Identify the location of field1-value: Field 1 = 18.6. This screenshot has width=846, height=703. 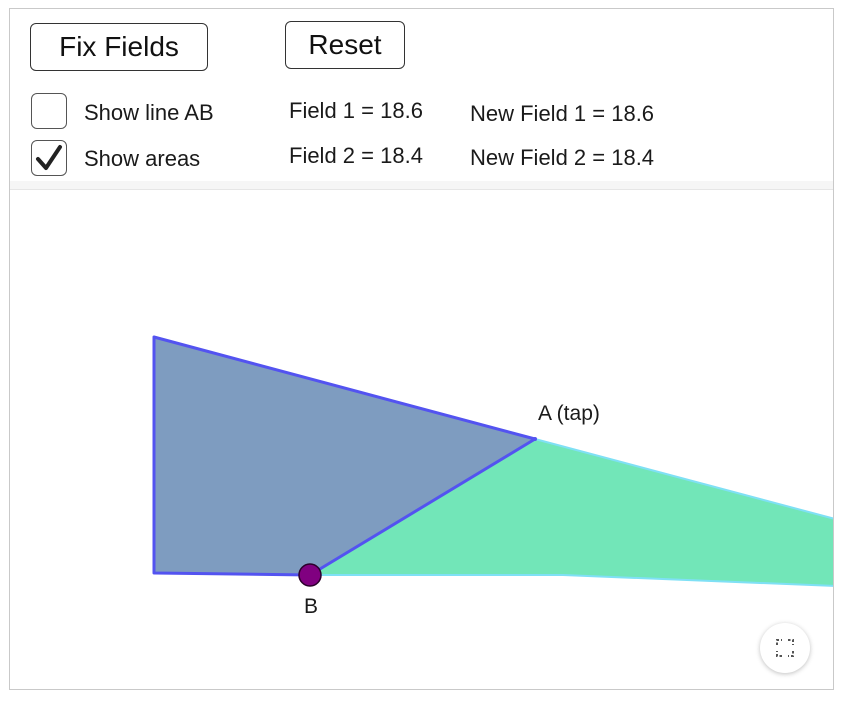
(356, 110).